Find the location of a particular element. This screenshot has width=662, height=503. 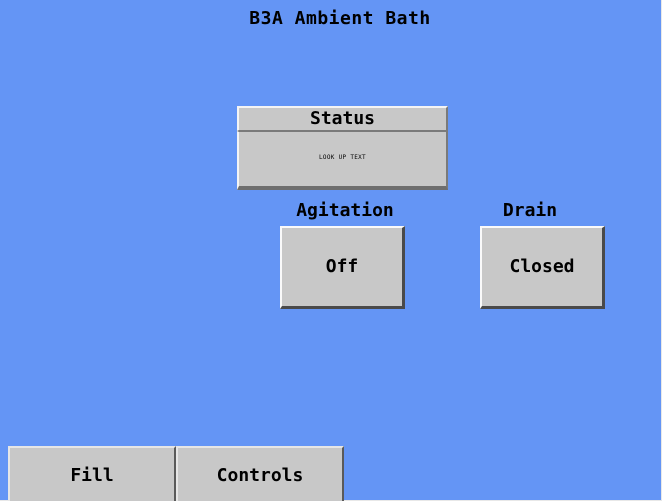

drain-toggle-button: Closed is located at coordinates (542, 267).